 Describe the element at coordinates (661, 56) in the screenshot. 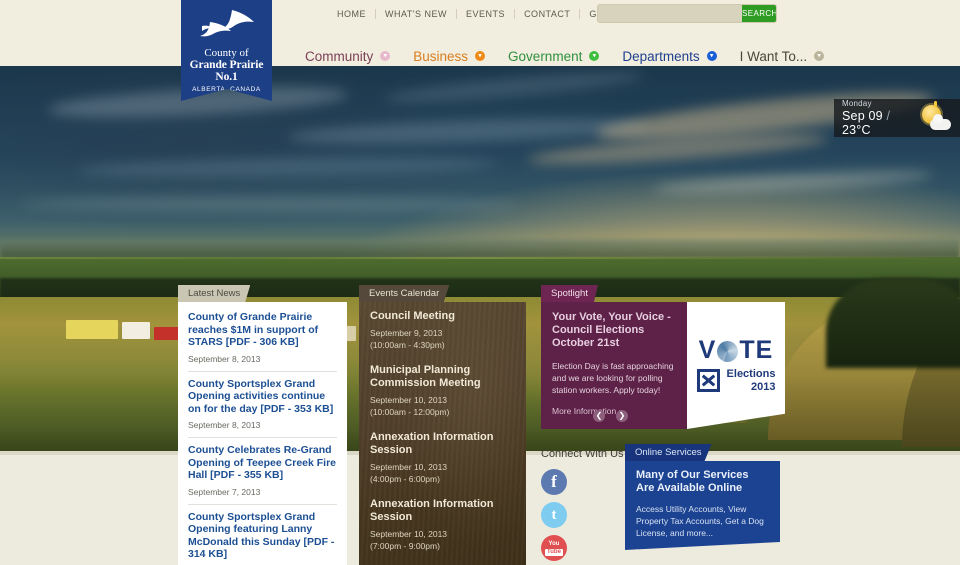

I see `nav-label-departments: Departments` at that location.